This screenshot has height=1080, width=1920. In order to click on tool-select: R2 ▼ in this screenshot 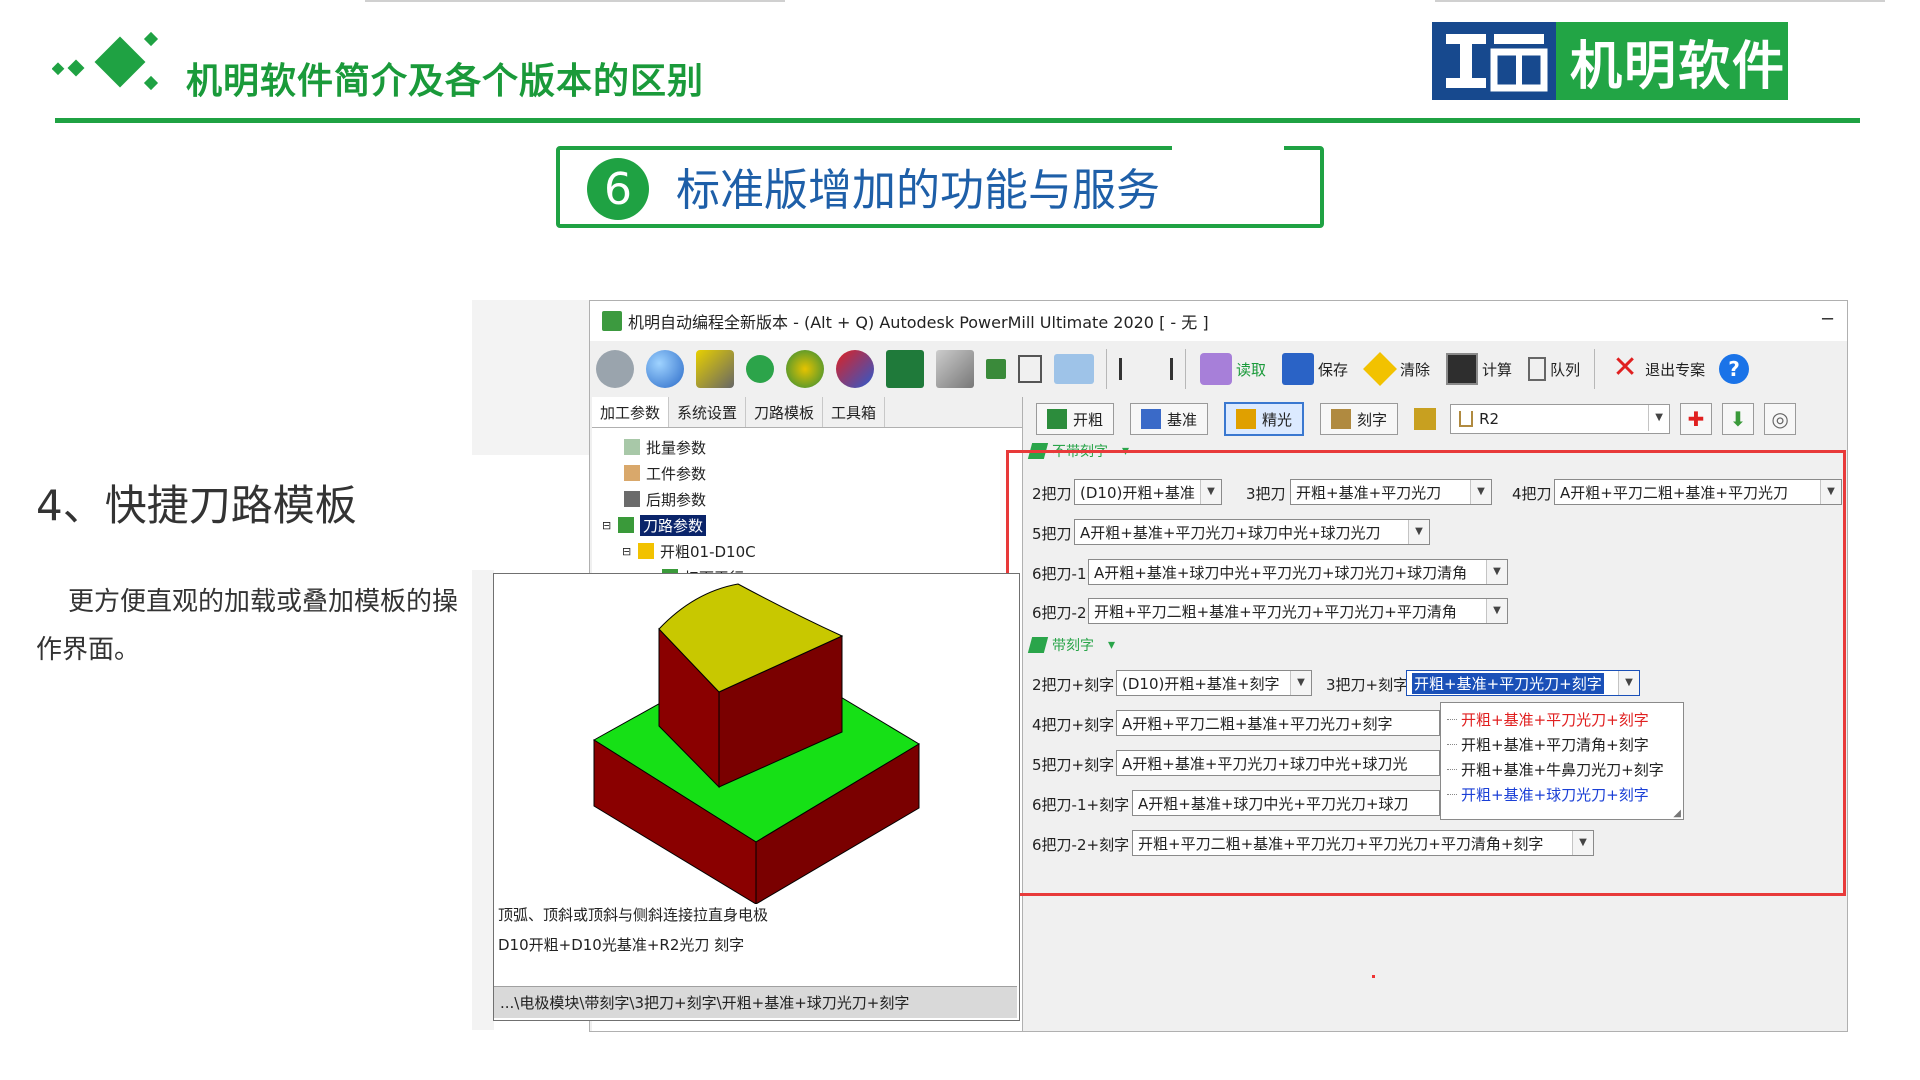, I will do `click(1560, 419)`.